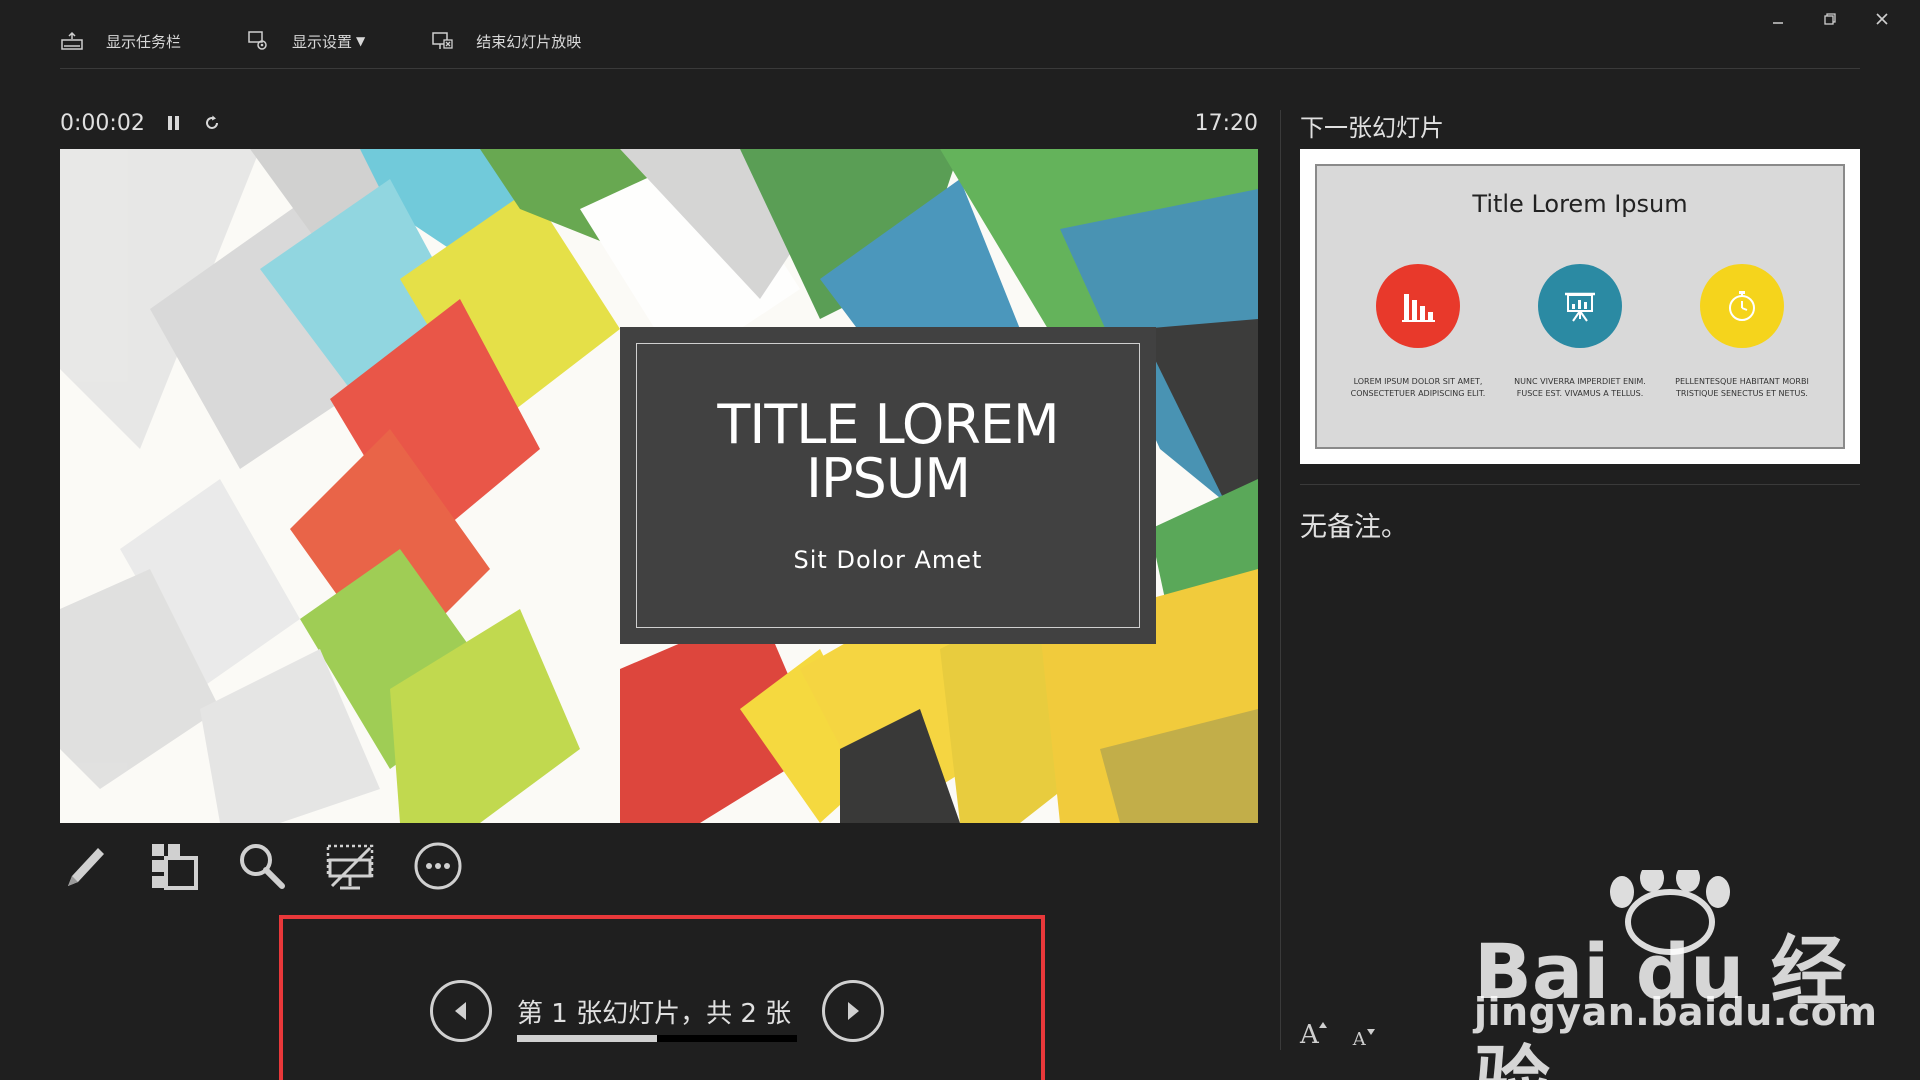 This screenshot has height=1080, width=1920. I want to click on timer-row: 0:00:02 17:20, so click(659, 123).